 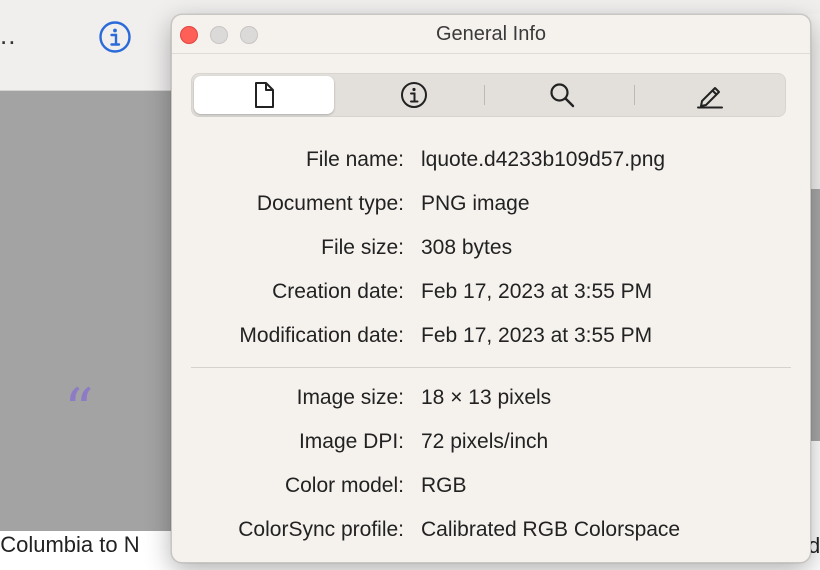 What do you see at coordinates (330, 203) in the screenshot?
I see `info-label: Document type:` at bounding box center [330, 203].